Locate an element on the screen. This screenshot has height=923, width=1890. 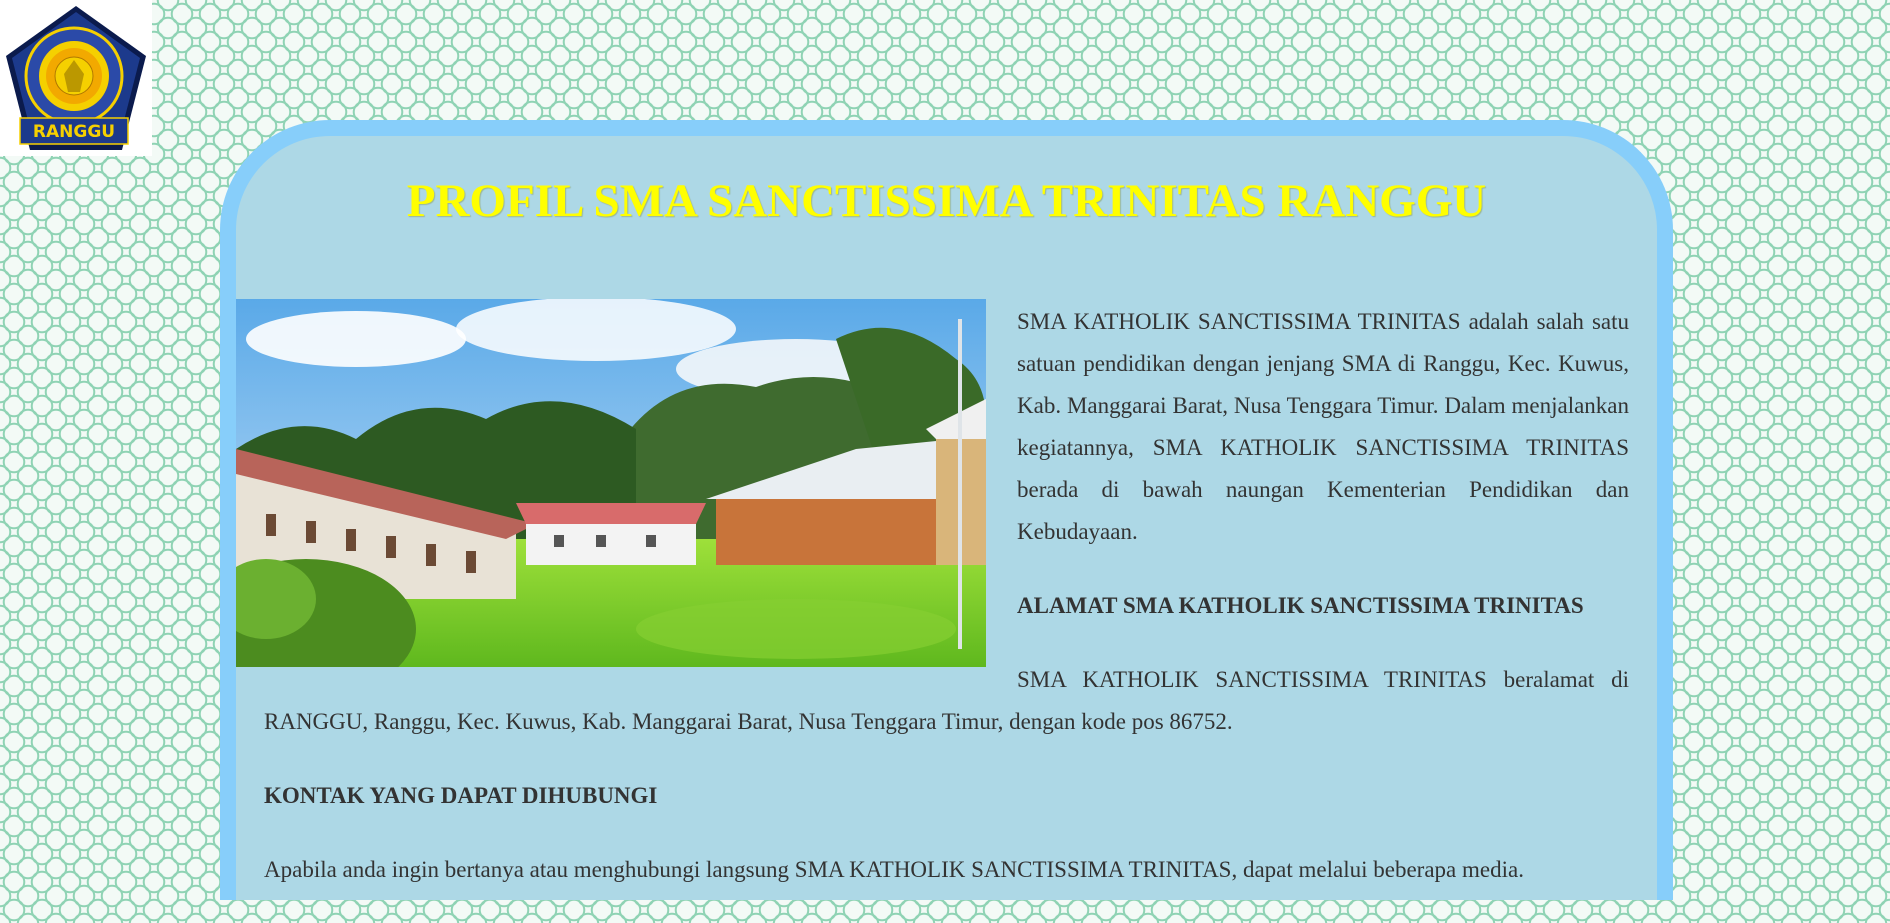
school-logo: RANGGU is located at coordinates (76, 78).